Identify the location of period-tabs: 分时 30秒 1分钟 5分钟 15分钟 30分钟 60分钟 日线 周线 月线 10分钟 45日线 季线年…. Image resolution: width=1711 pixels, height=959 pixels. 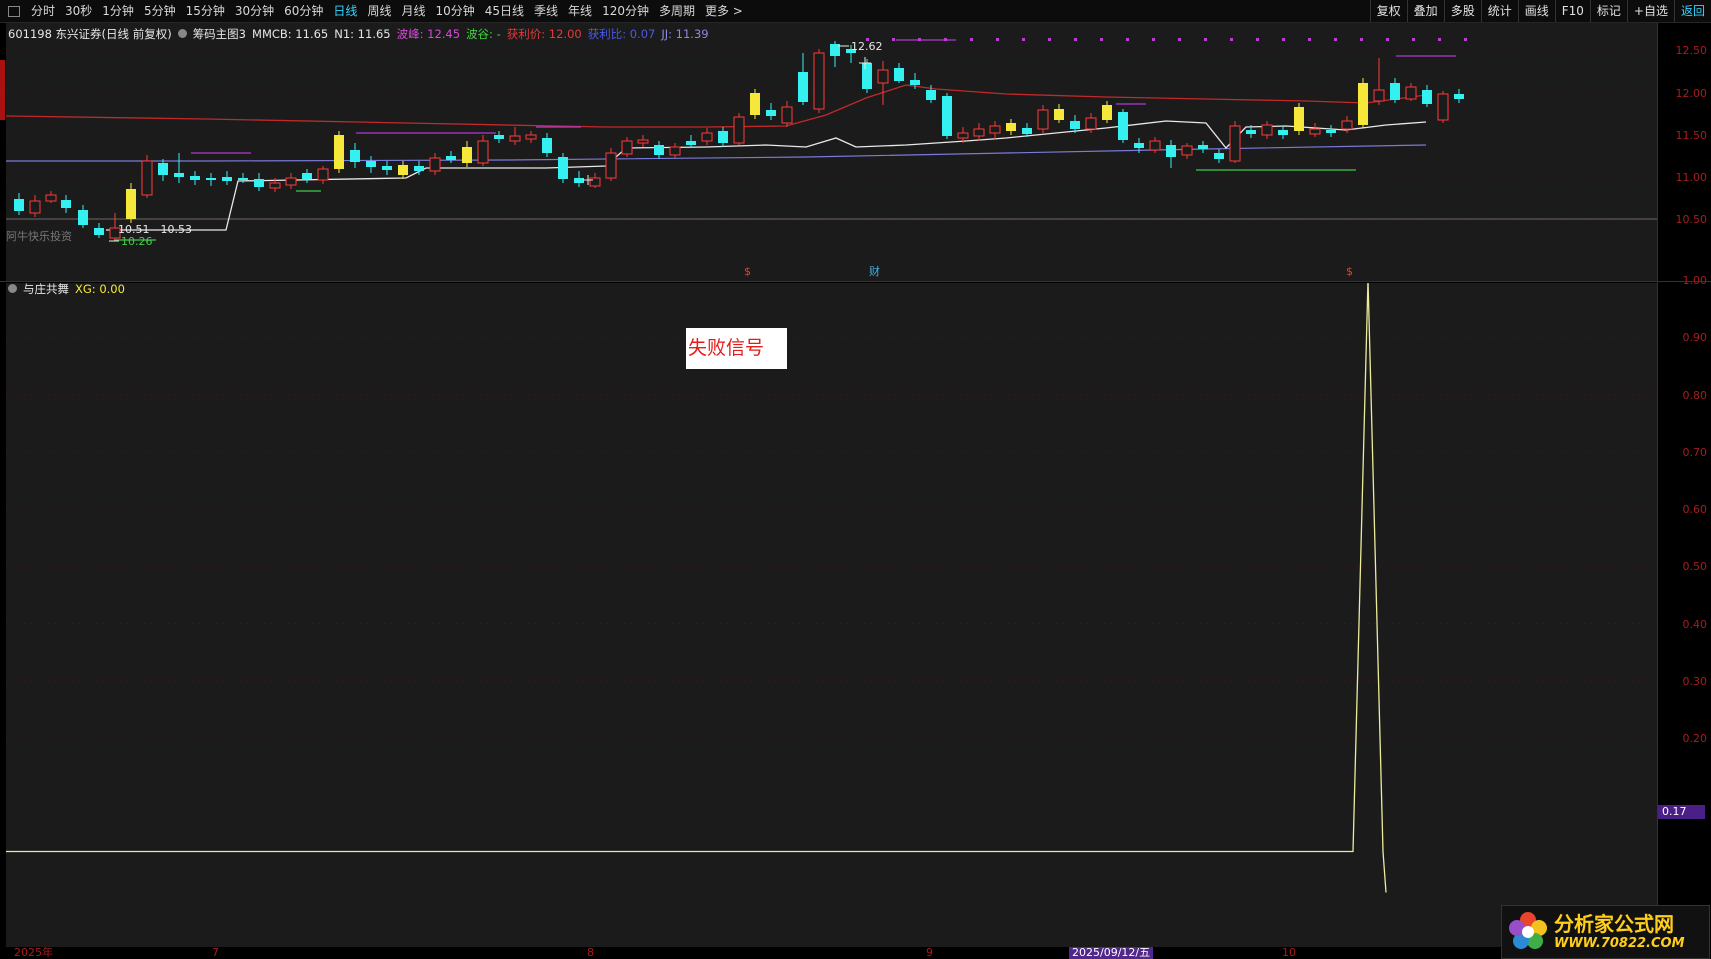
(387, 11).